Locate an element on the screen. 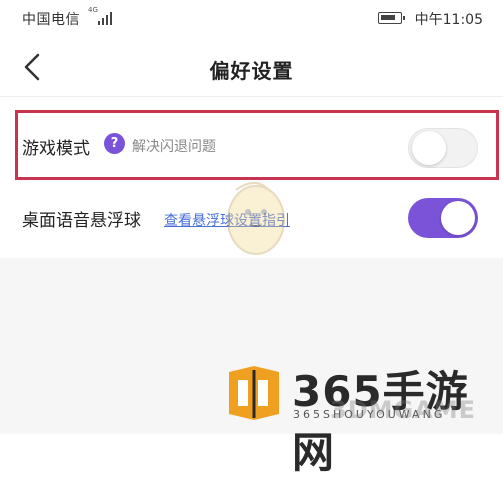 The height and width of the screenshot is (480, 503). floating-ball-toggle is located at coordinates (443, 218).